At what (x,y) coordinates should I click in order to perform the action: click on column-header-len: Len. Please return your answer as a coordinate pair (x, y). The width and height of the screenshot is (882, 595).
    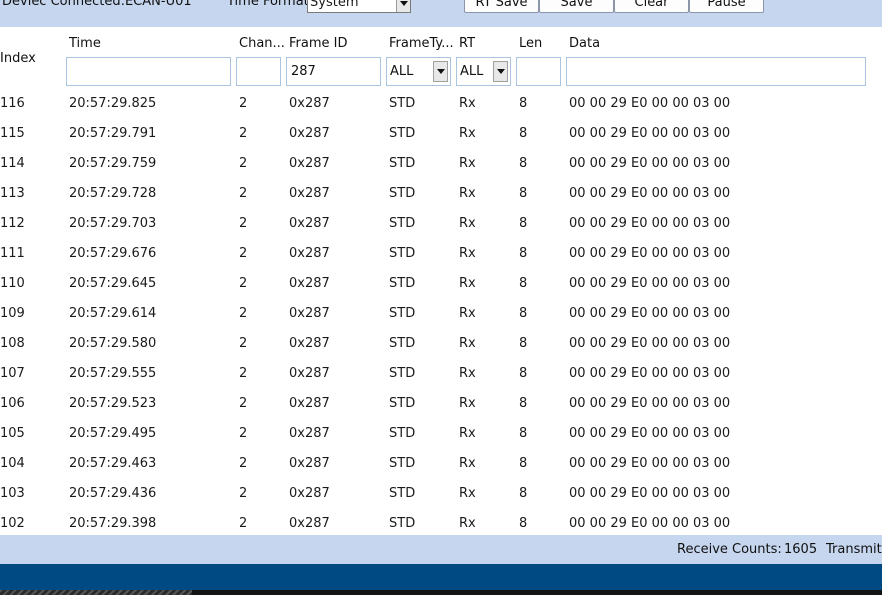
    Looking at the image, I should click on (530, 43).